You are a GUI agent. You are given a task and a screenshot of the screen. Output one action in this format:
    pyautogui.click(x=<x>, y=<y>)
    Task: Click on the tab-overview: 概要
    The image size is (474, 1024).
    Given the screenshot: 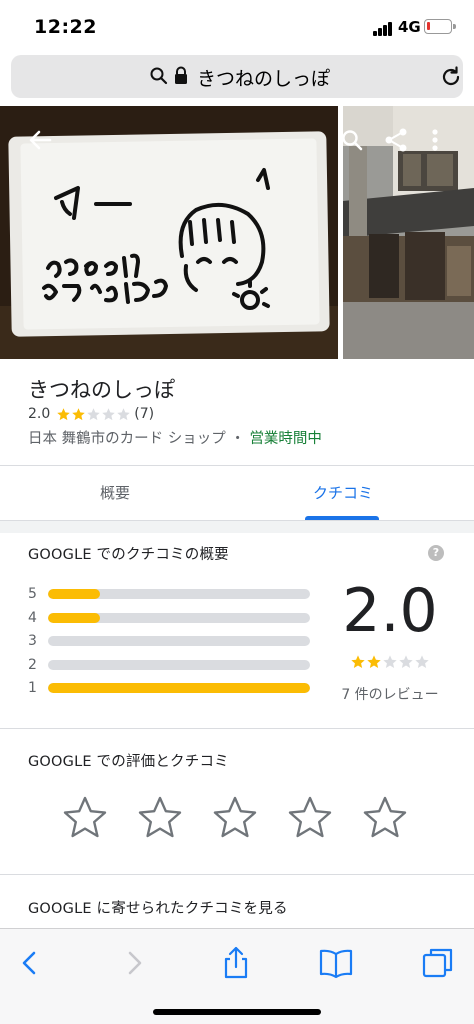 What is the action you would take?
    pyautogui.click(x=115, y=493)
    